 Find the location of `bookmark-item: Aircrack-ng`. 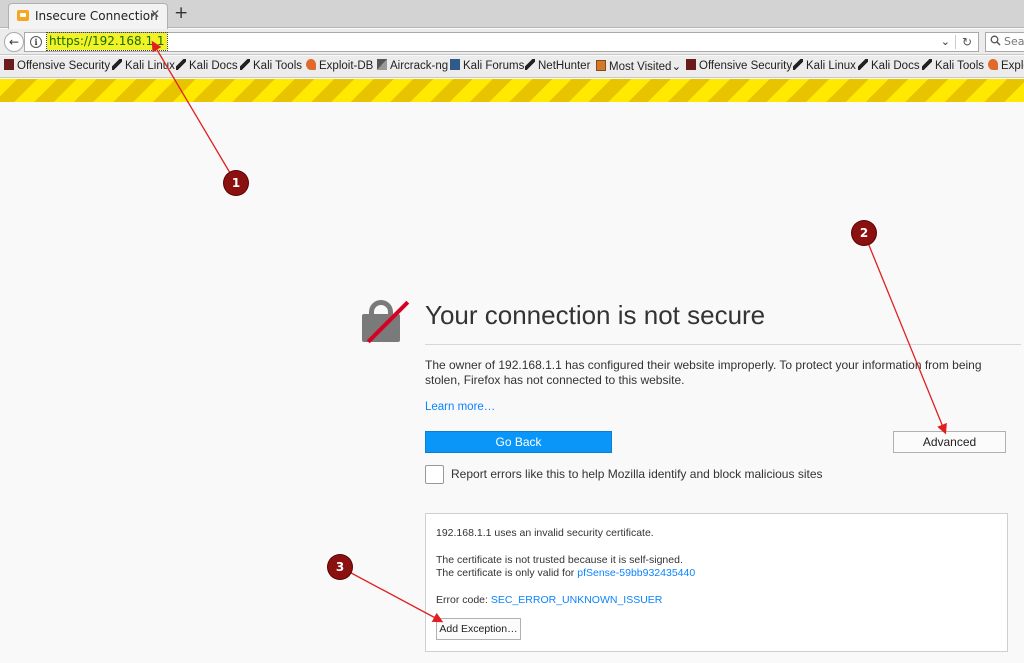

bookmark-item: Aircrack-ng is located at coordinates (412, 65).